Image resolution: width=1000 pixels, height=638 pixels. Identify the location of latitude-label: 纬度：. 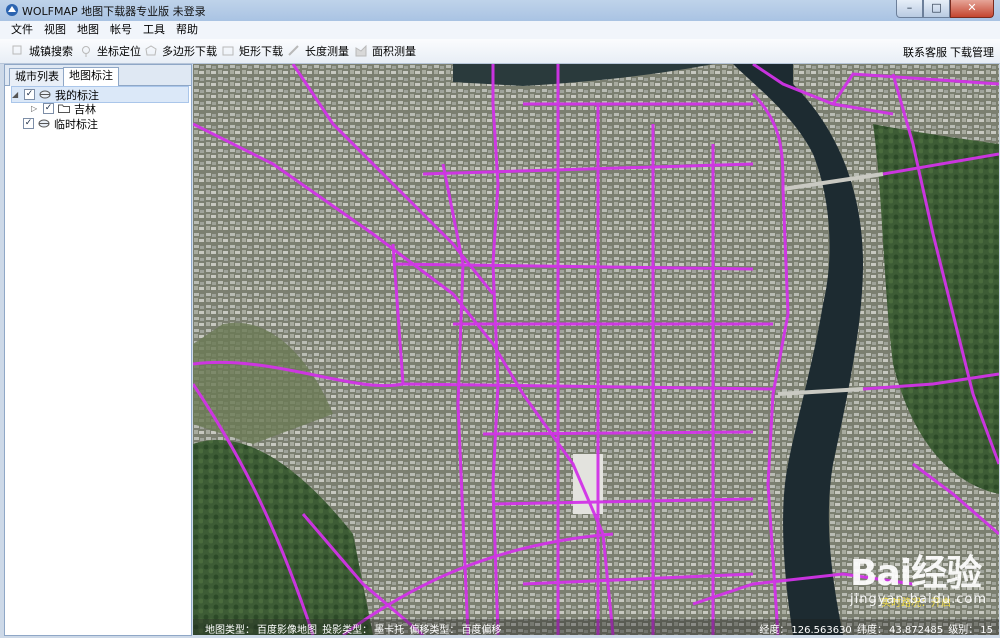
(872, 630).